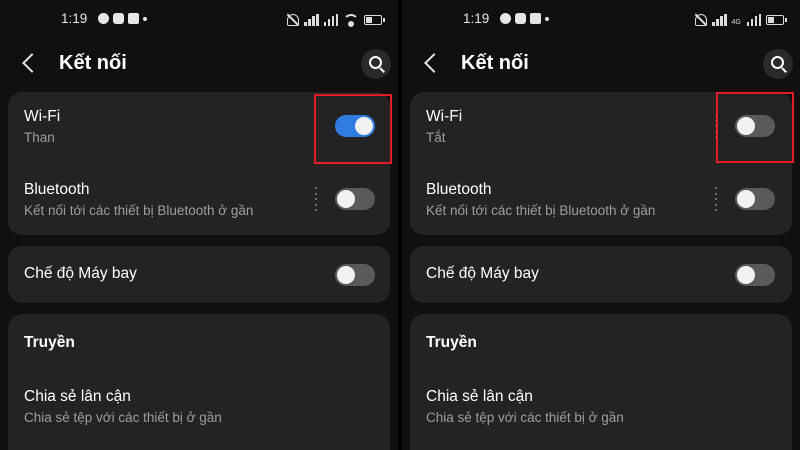  What do you see at coordinates (199, 18) in the screenshot?
I see `status-bar: 1:19` at bounding box center [199, 18].